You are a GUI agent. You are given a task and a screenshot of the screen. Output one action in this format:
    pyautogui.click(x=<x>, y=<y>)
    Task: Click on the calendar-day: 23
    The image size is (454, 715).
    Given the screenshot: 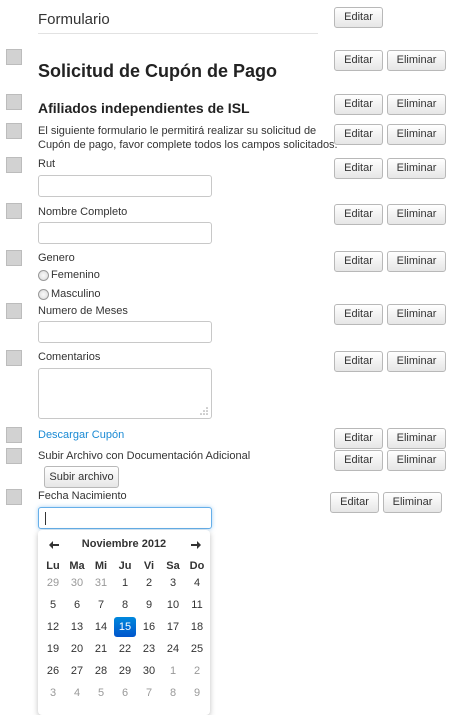 What is the action you would take?
    pyautogui.click(x=149, y=649)
    